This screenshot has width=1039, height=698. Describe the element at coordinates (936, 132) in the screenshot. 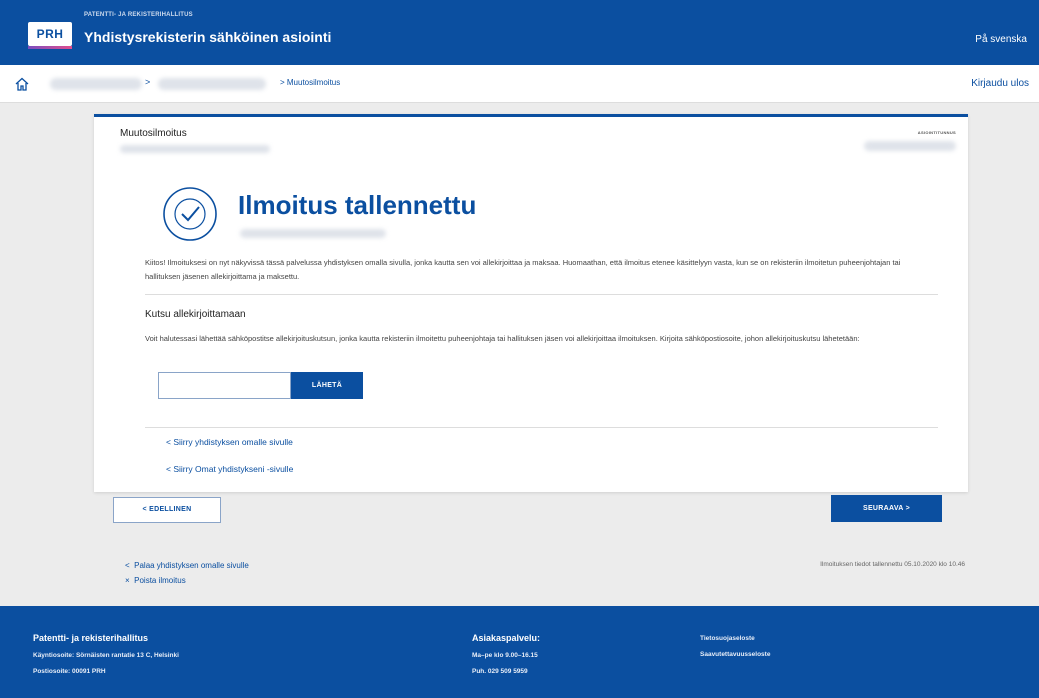

I see `reference-label: ASIOINTITUNNUS` at that location.